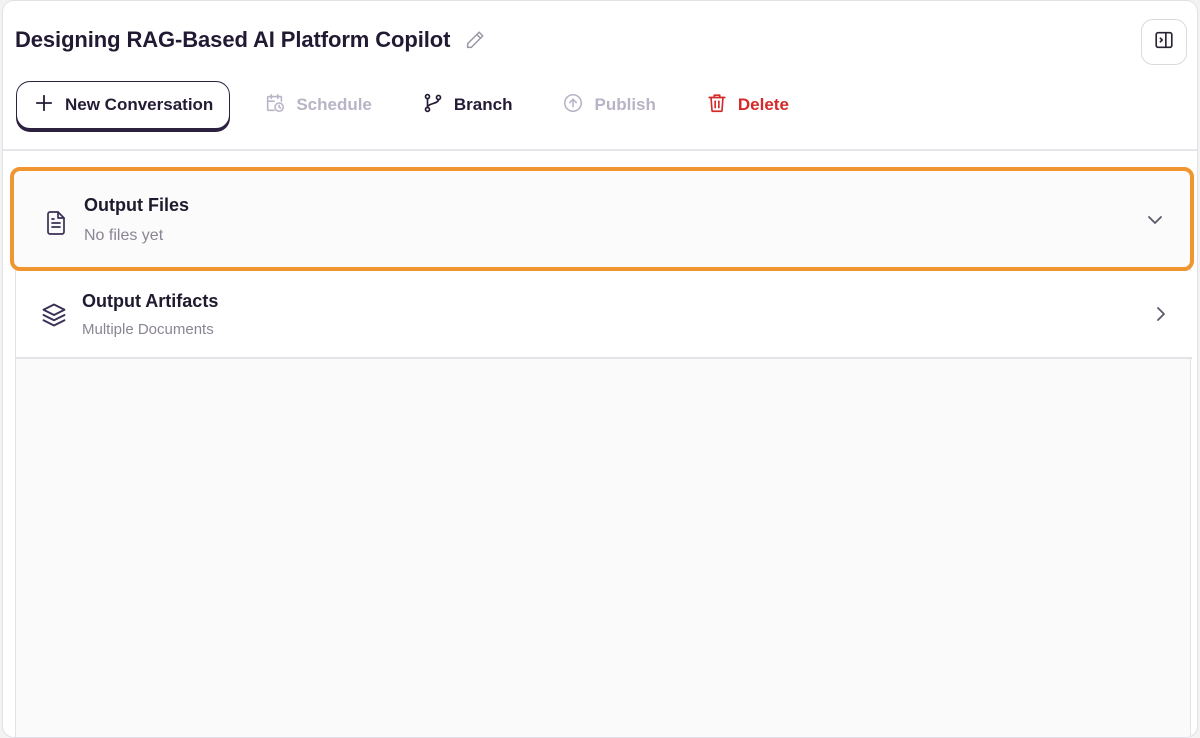 Image resolution: width=1200 pixels, height=738 pixels. I want to click on sidebar-collapse-icon, so click(1164, 42).